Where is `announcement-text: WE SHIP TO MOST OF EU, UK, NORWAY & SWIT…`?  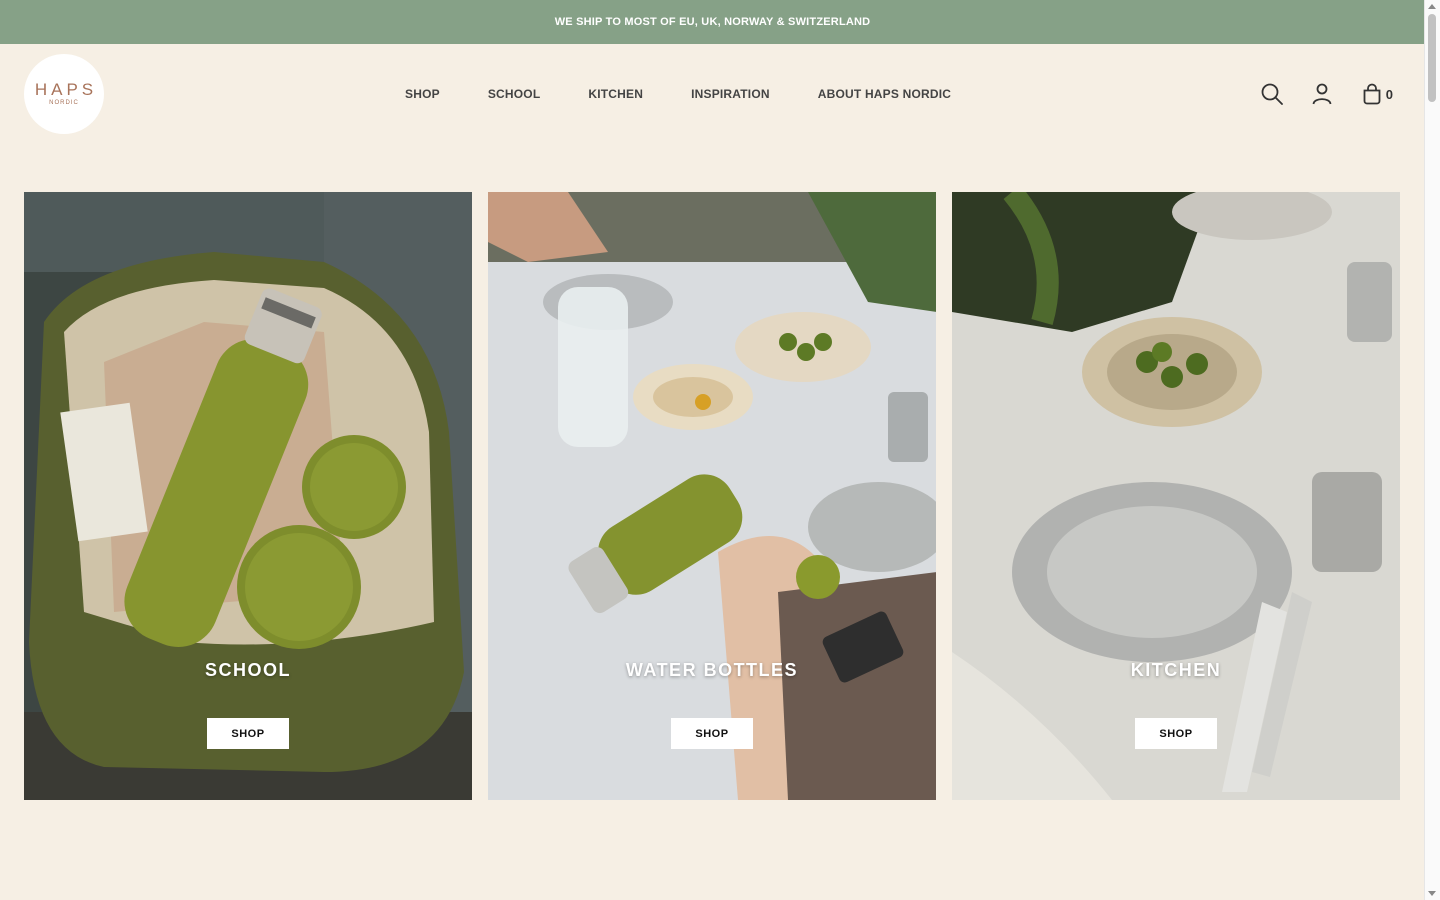 announcement-text: WE SHIP TO MOST OF EU, UK, NORWAY & SWIT… is located at coordinates (712, 22).